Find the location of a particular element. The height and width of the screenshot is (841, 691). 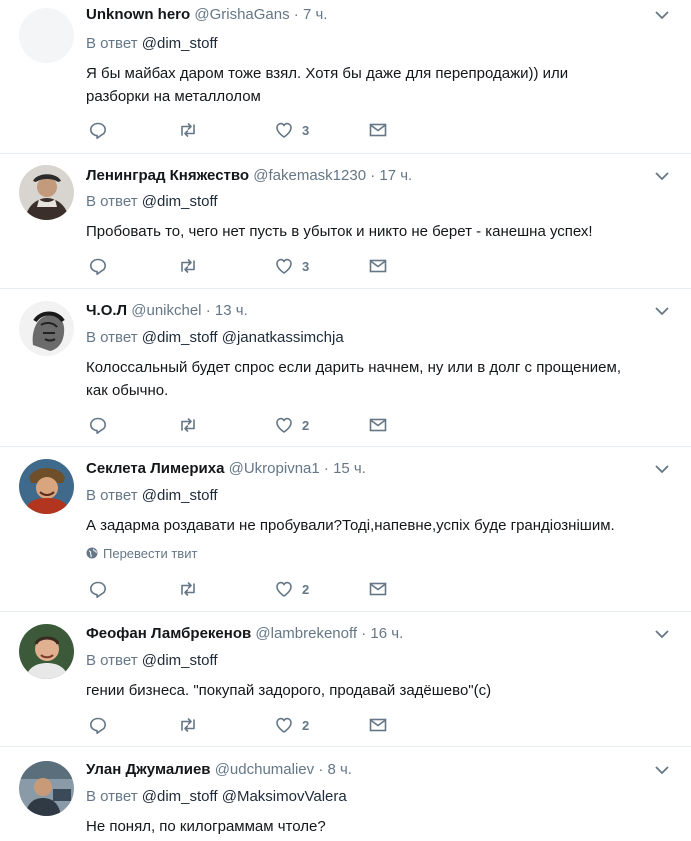

tweet-header: Секлета Лимериха @Ukropivna1 · 15 ч. is located at coordinates (226, 469).